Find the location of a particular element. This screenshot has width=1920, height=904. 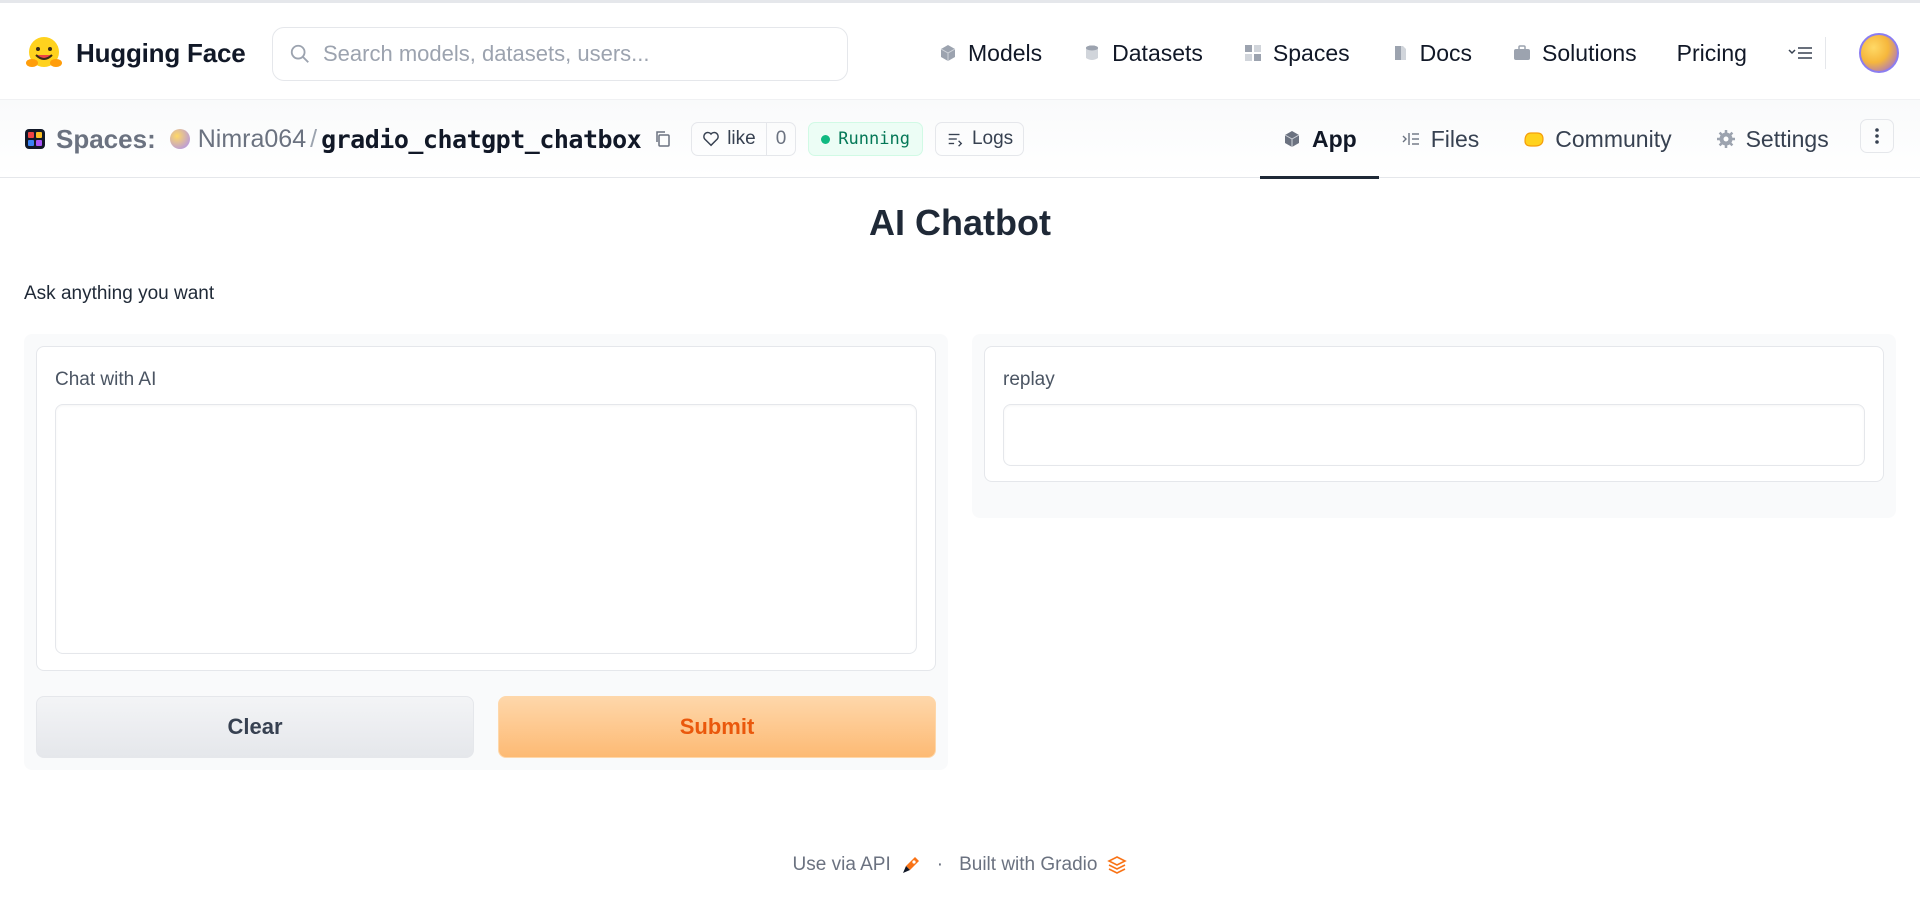

tab-files: Files is located at coordinates (1440, 139).